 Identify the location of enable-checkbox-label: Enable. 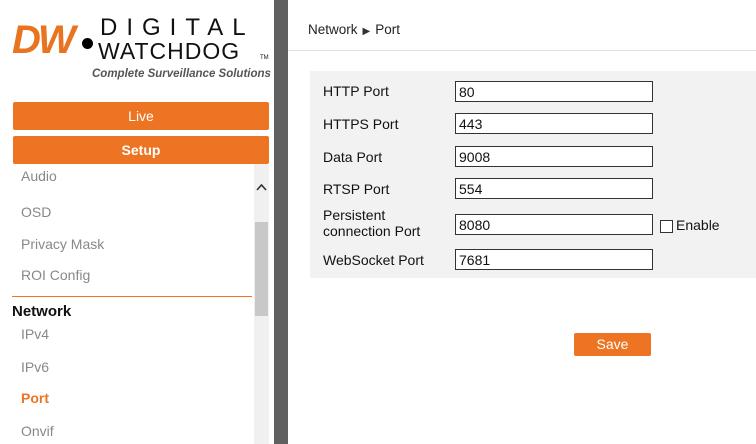
(698, 225).